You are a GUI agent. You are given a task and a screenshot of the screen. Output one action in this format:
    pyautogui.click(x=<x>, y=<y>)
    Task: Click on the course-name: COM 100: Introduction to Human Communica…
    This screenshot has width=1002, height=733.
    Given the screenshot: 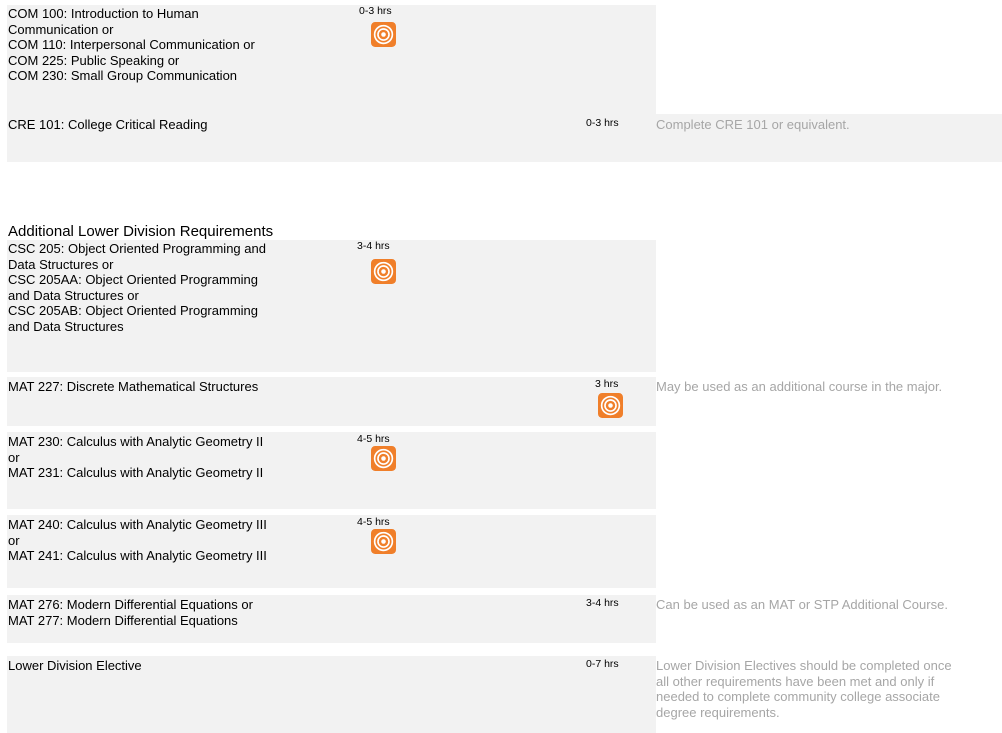 What is the action you would take?
    pyautogui.click(x=131, y=44)
    